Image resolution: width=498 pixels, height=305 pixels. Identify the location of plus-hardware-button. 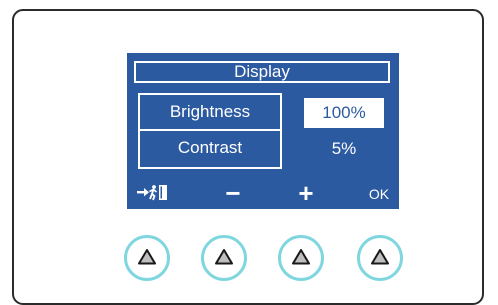
(301, 258).